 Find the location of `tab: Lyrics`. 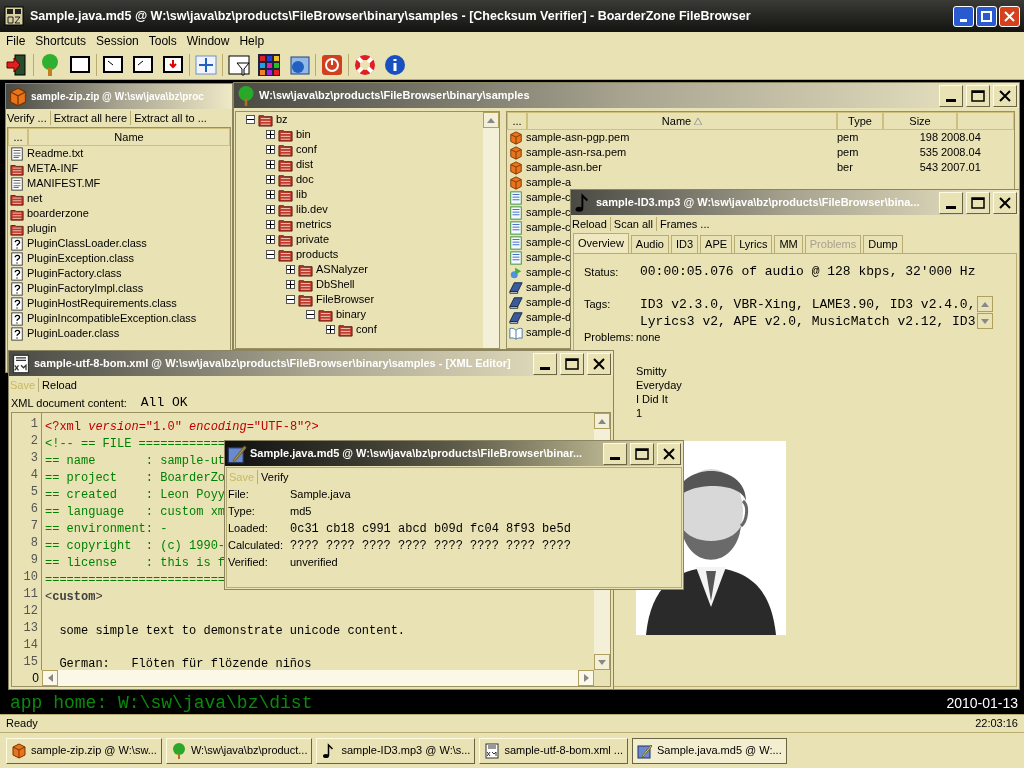

tab: Lyrics is located at coordinates (753, 244).